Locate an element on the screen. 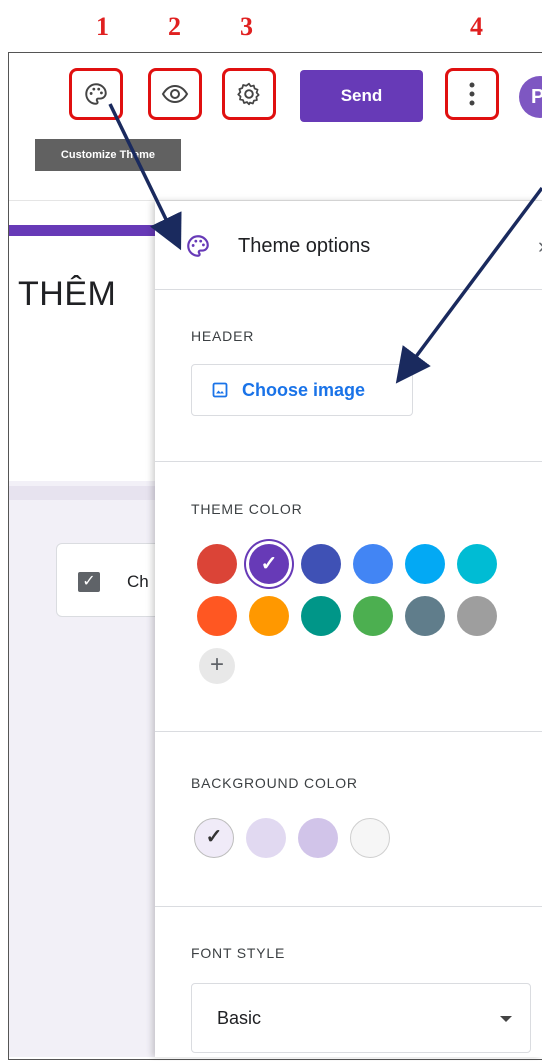 The width and height of the screenshot is (542, 1061). more-options-button is located at coordinates (472, 94).